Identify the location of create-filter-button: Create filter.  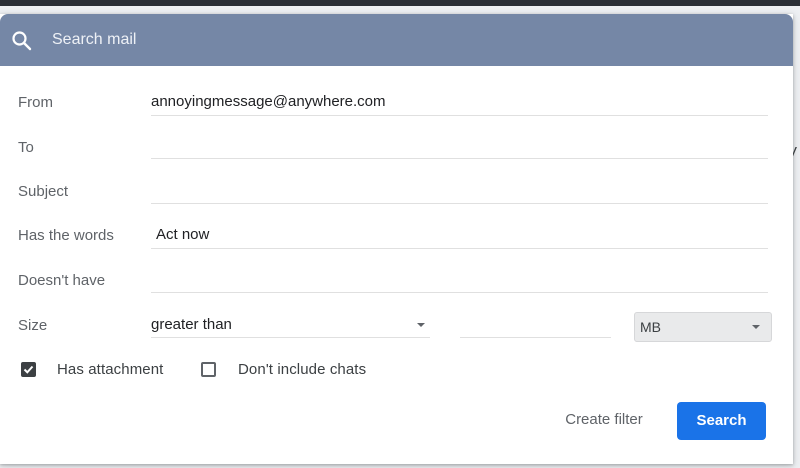
(604, 420).